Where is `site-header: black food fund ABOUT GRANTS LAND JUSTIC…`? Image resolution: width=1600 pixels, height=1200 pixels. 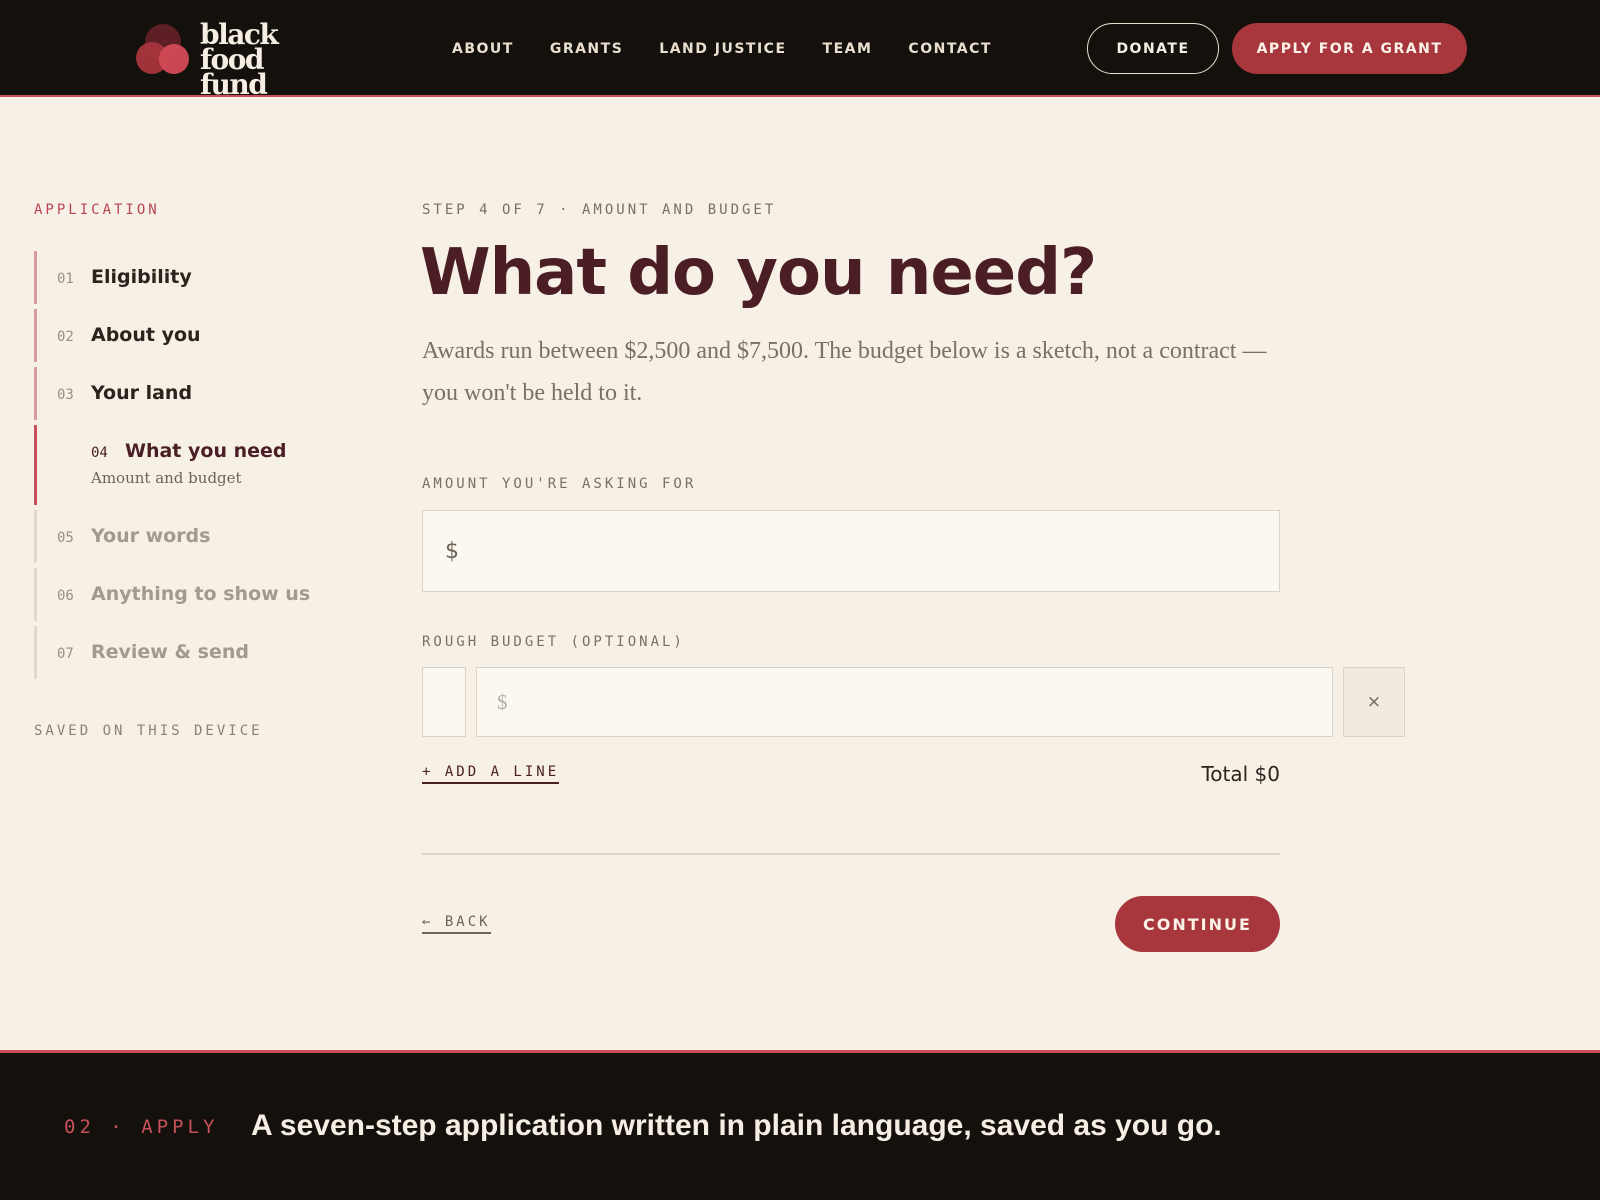
site-header: black food fund ABOUT GRANTS LAND JUSTIC… is located at coordinates (800, 49).